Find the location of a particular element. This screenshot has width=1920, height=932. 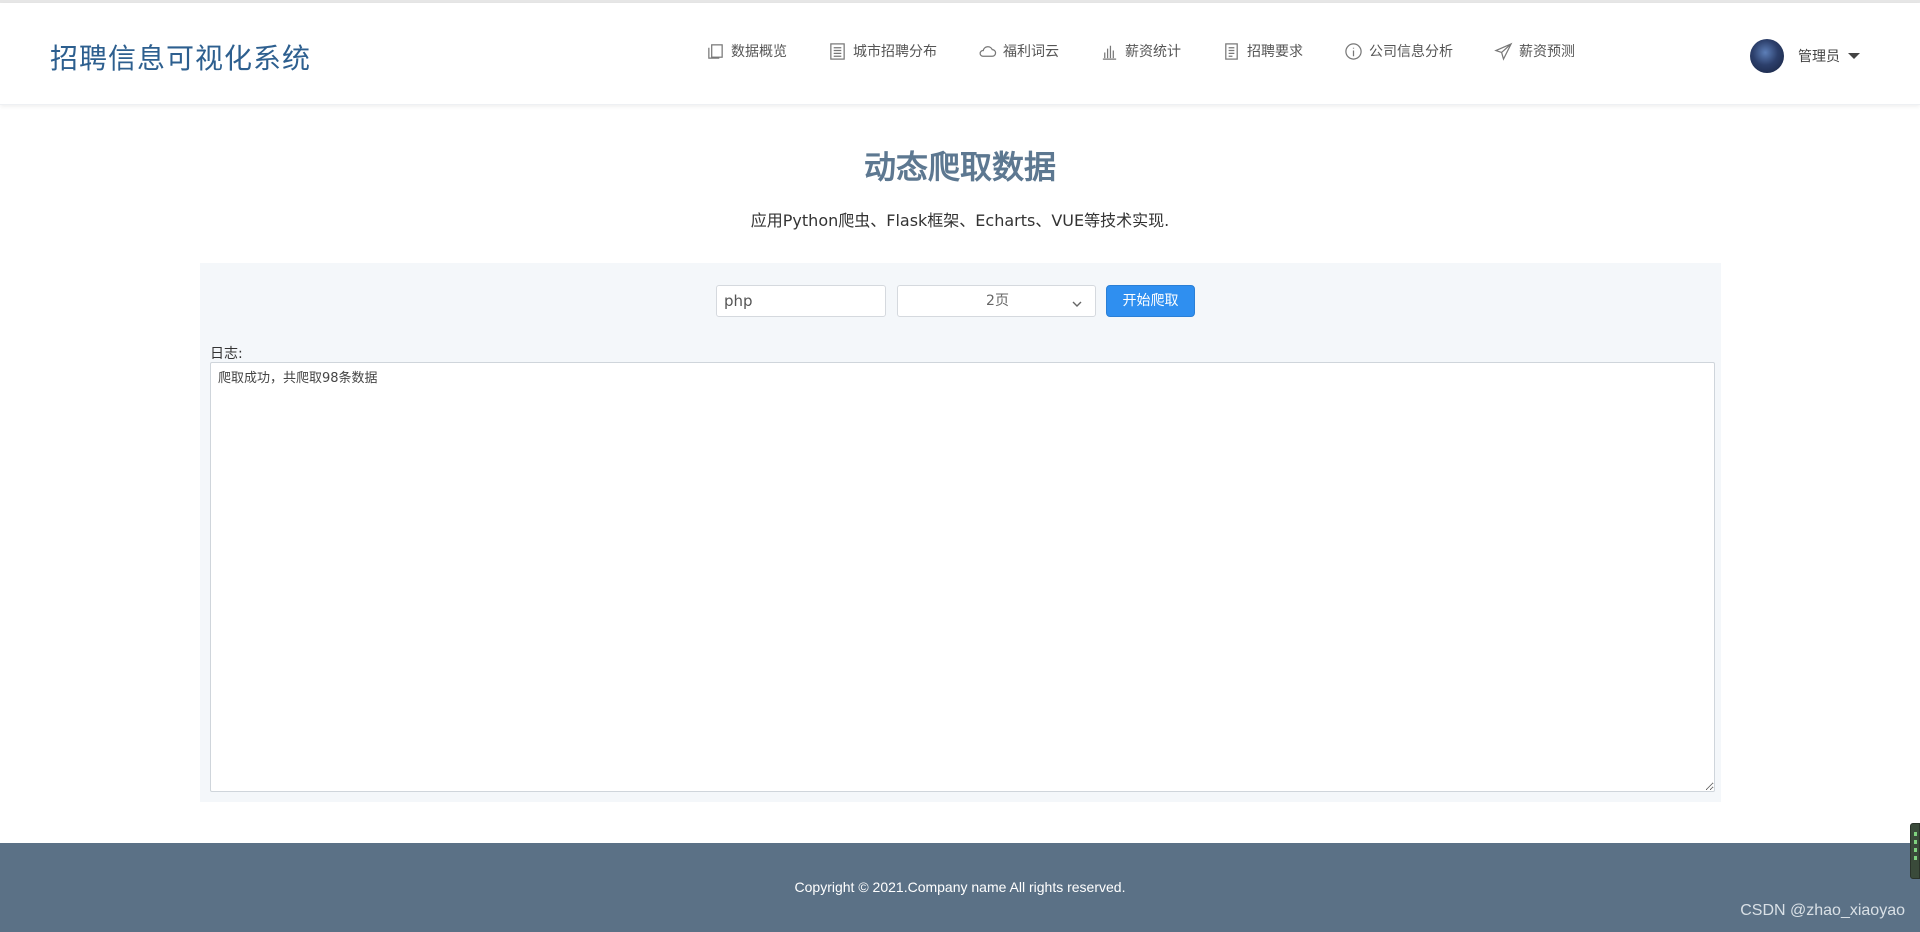

nav-item-label: 数据概览 is located at coordinates (759, 52).